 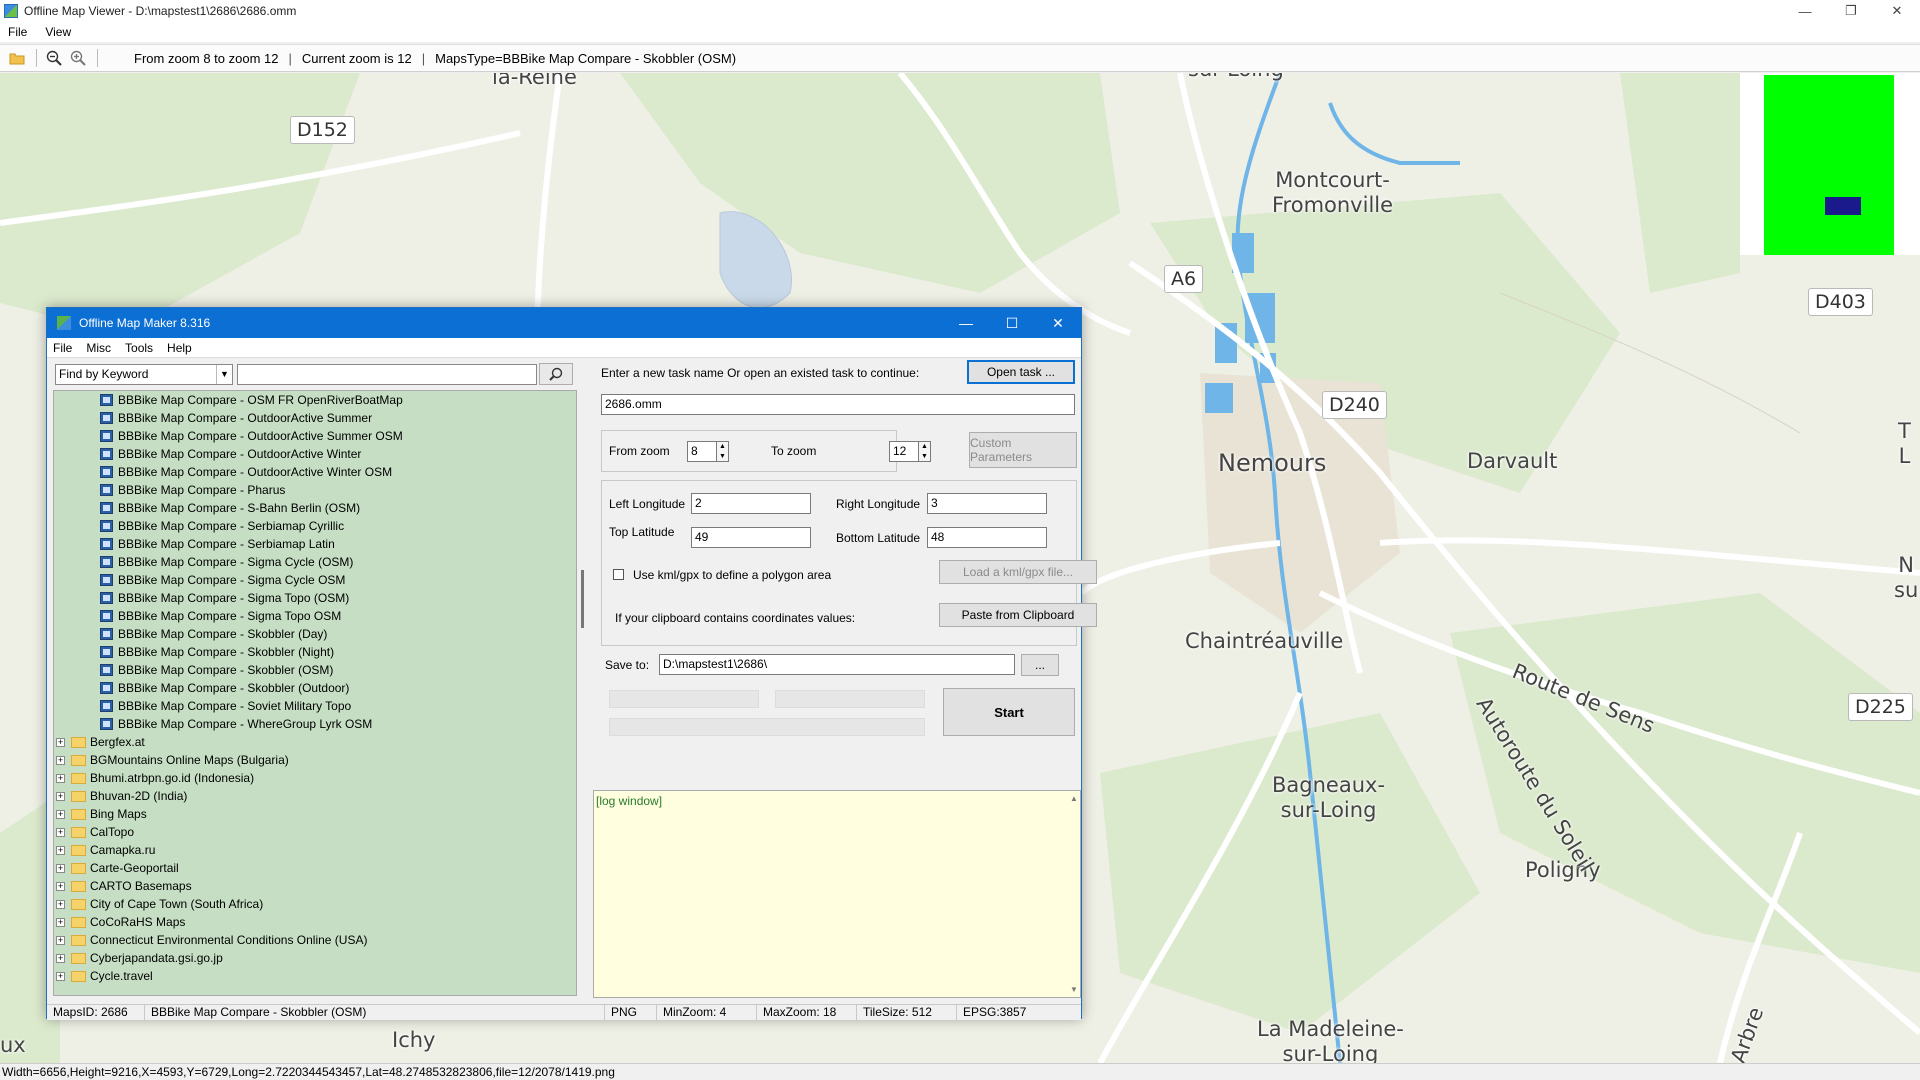 What do you see at coordinates (315, 598) in the screenshot?
I see `tree-map-item: BBBike Map Compare - Sigma Topo (OSM)` at bounding box center [315, 598].